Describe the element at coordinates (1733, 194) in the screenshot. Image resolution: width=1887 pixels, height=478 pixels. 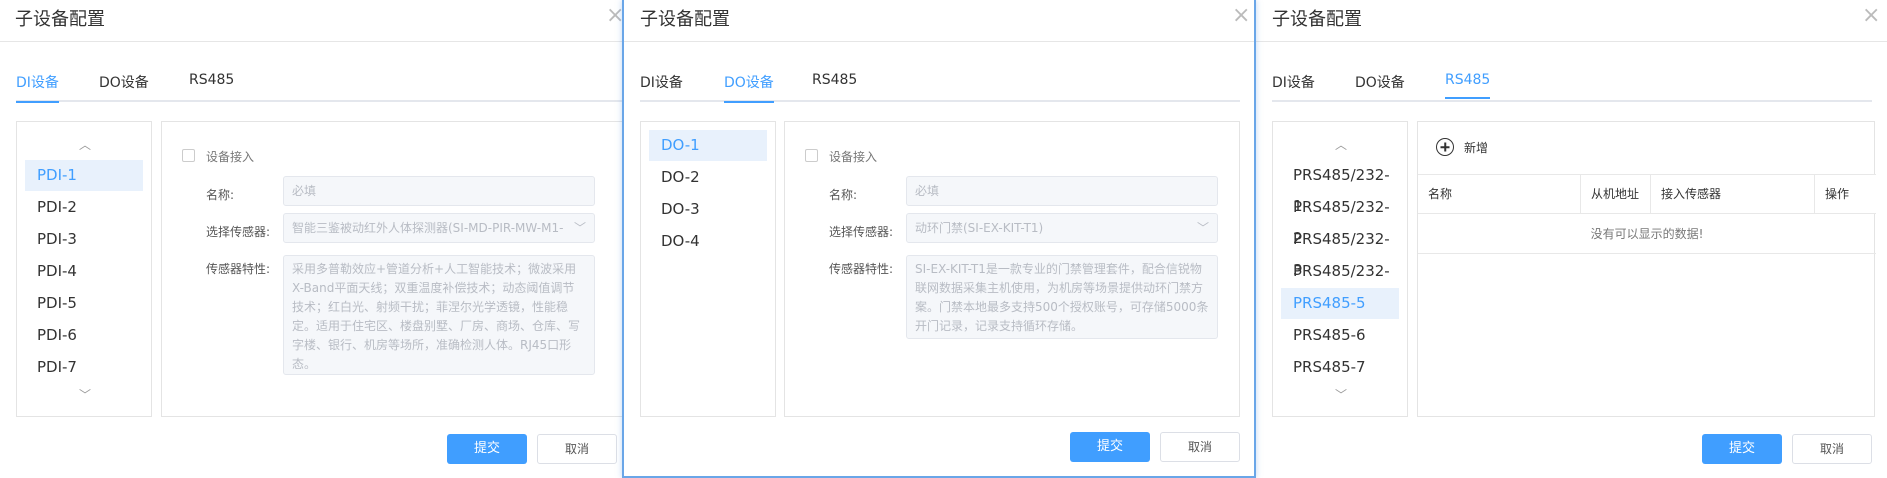
I see `column-header-sensor: 接入传感器` at that location.